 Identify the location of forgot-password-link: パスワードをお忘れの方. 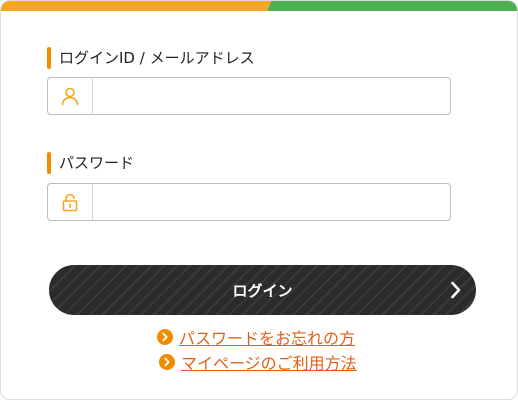
(256, 337).